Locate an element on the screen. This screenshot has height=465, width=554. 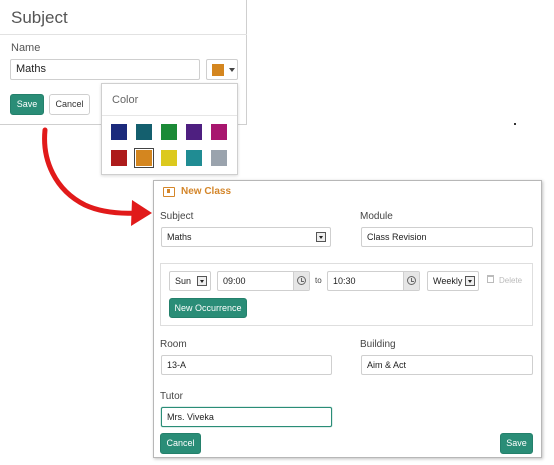
name-input: Maths is located at coordinates (105, 69).